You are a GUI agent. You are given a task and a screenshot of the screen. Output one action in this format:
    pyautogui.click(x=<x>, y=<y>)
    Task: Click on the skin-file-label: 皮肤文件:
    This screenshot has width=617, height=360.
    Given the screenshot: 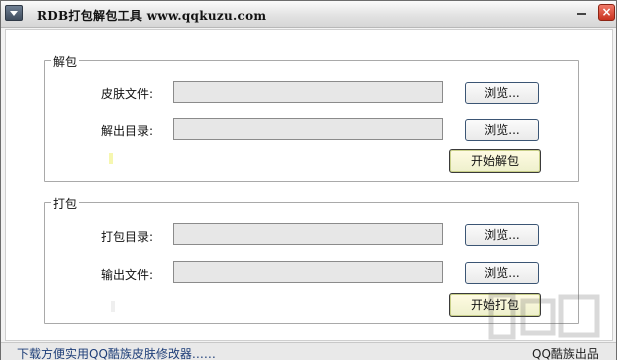 What is the action you would take?
    pyautogui.click(x=127, y=94)
    